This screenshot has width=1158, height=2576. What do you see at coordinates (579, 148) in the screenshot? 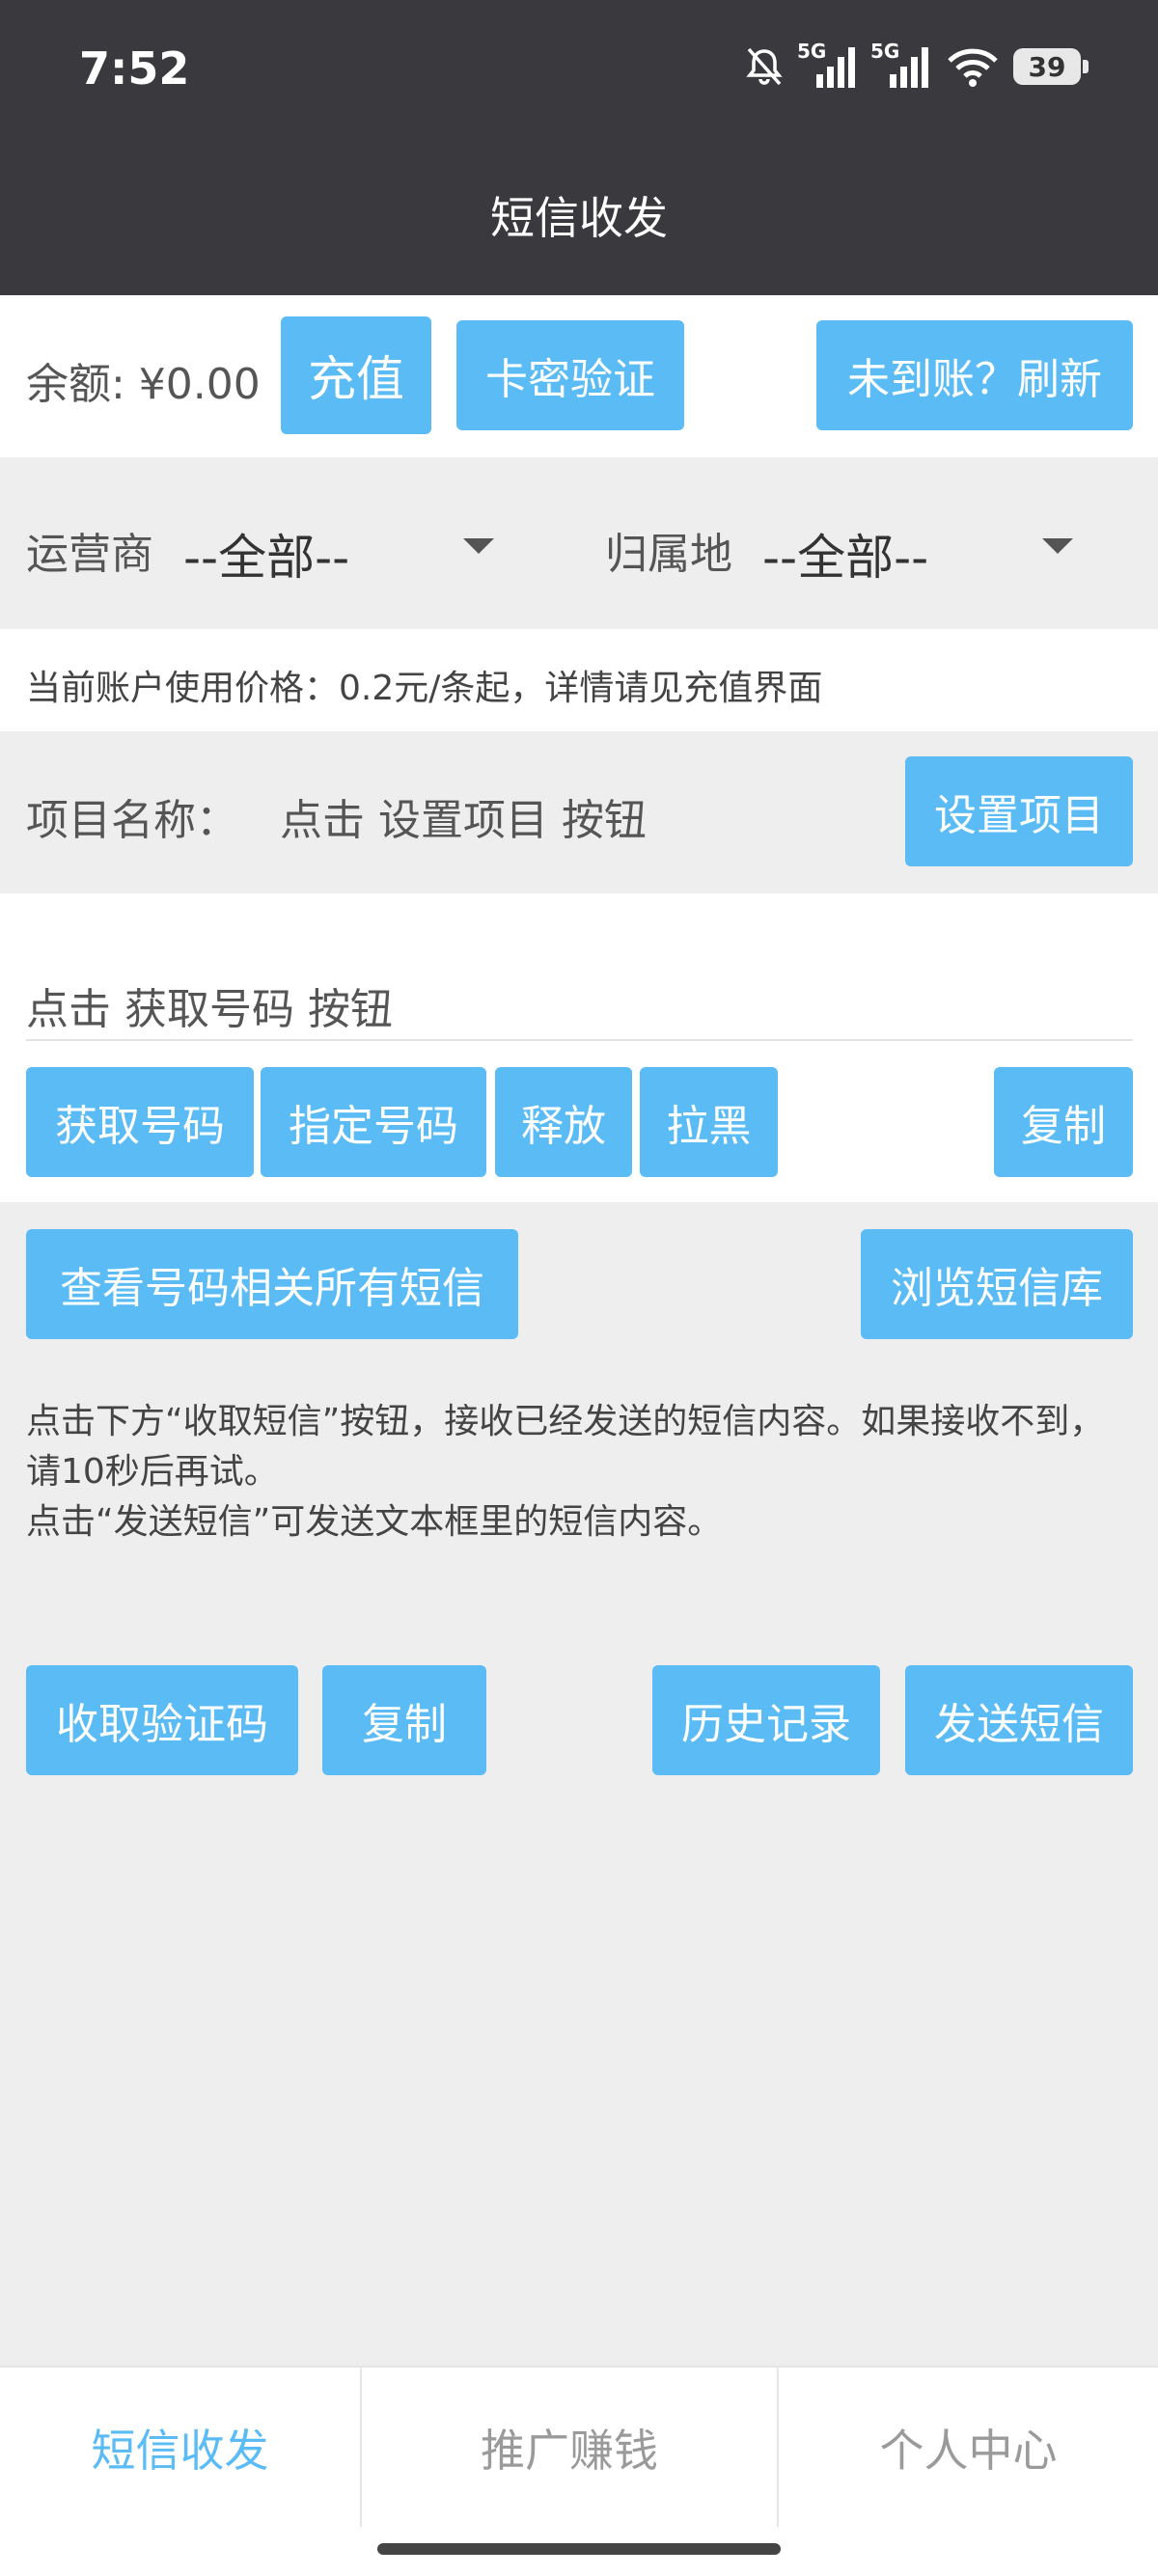
I see `app-header: 7:52 5G 5G 39 短信收发` at bounding box center [579, 148].